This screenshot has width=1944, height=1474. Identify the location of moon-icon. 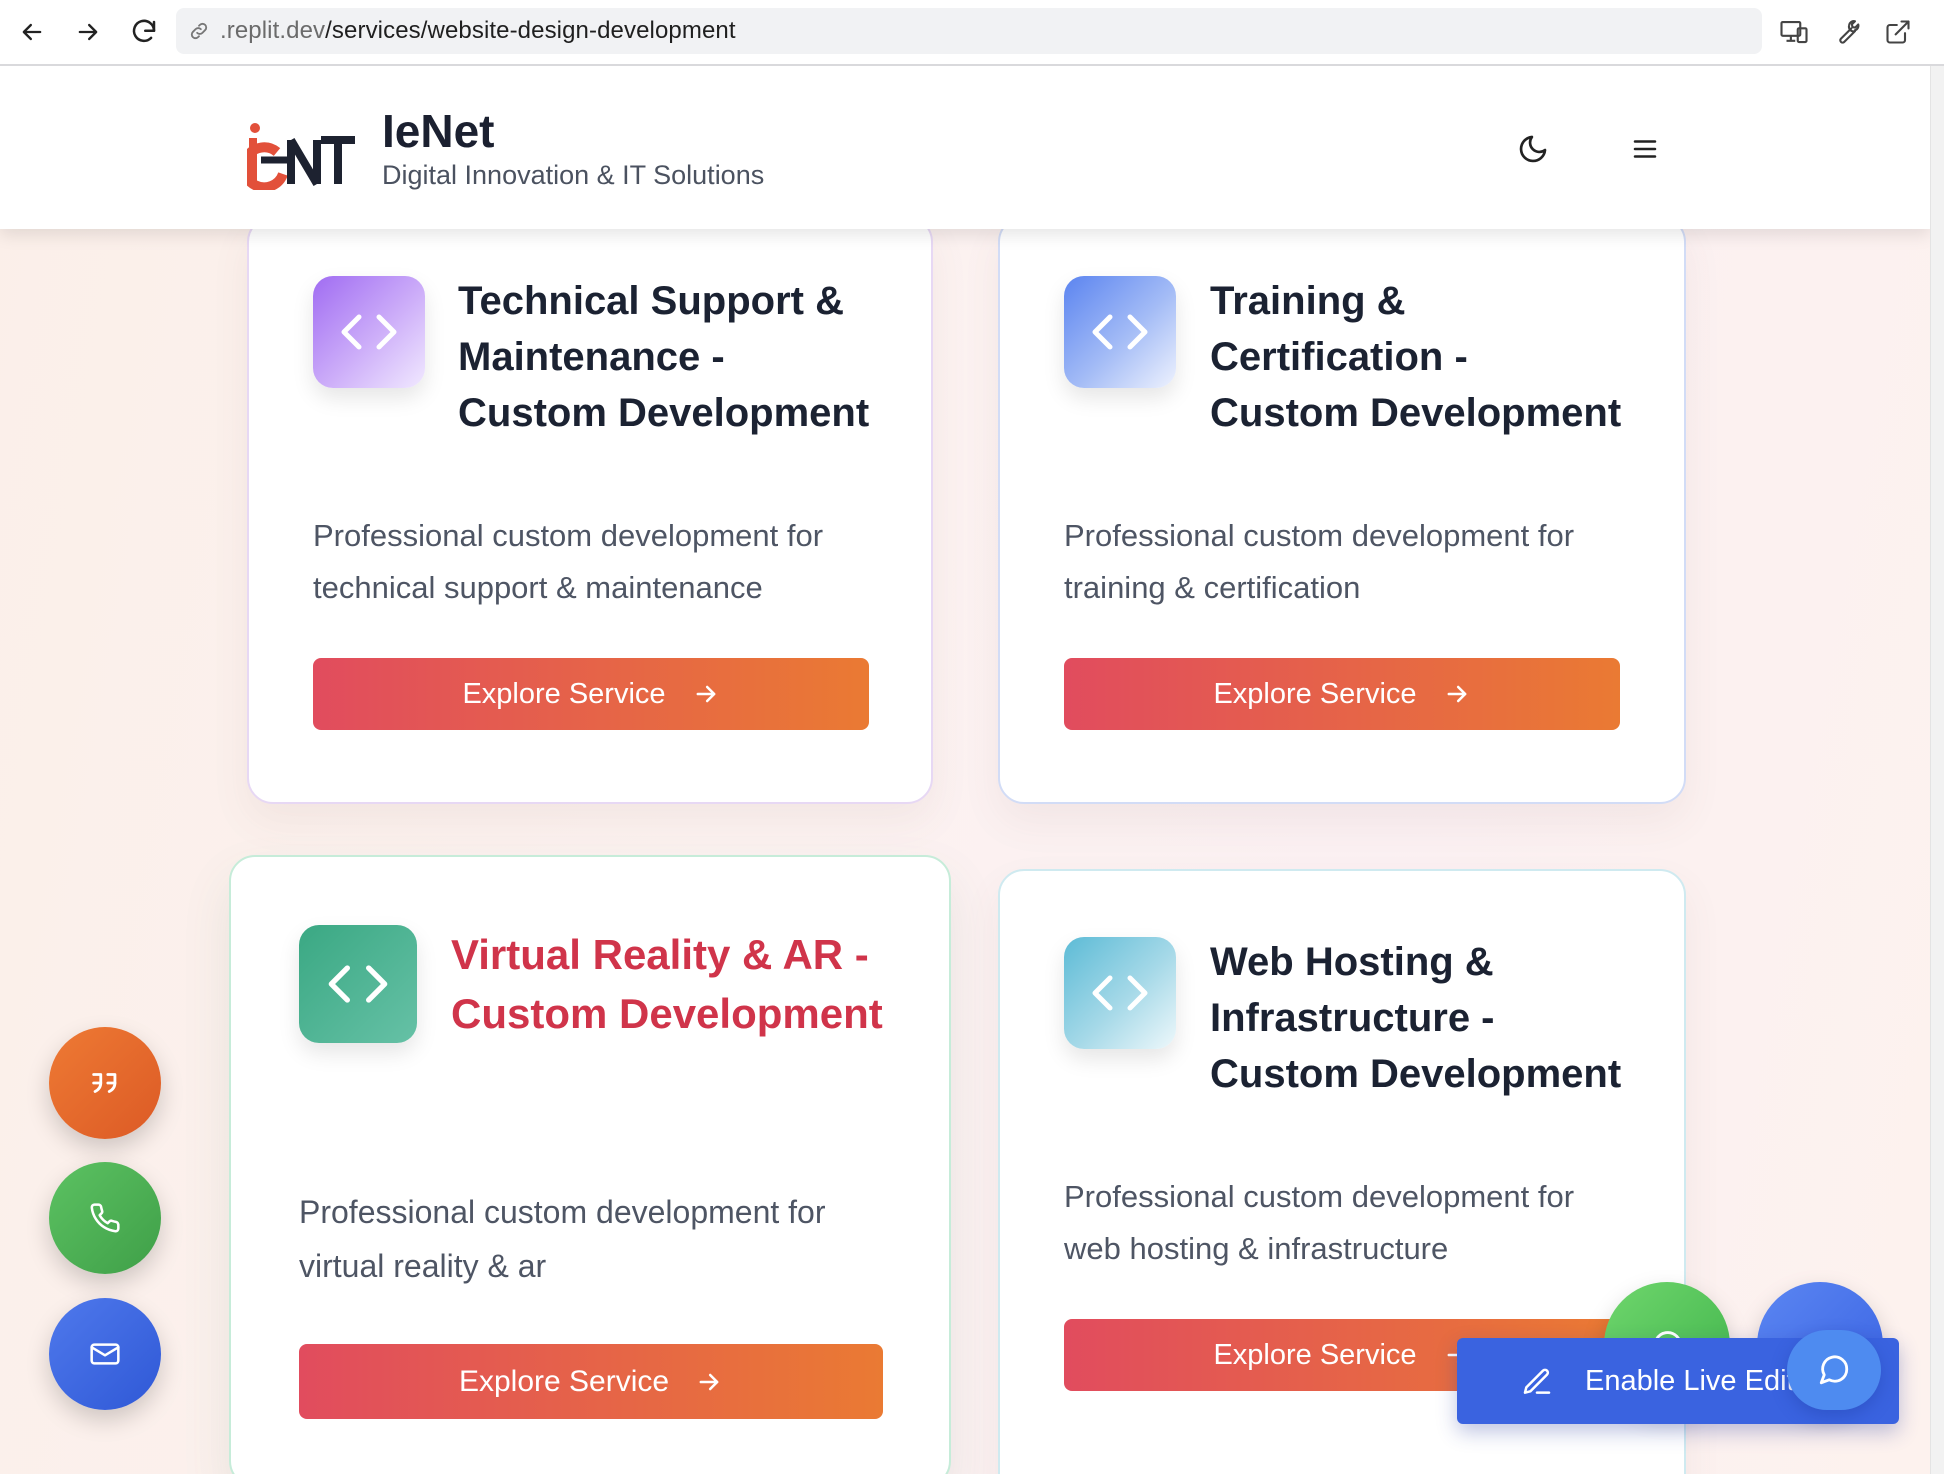
(1533, 149).